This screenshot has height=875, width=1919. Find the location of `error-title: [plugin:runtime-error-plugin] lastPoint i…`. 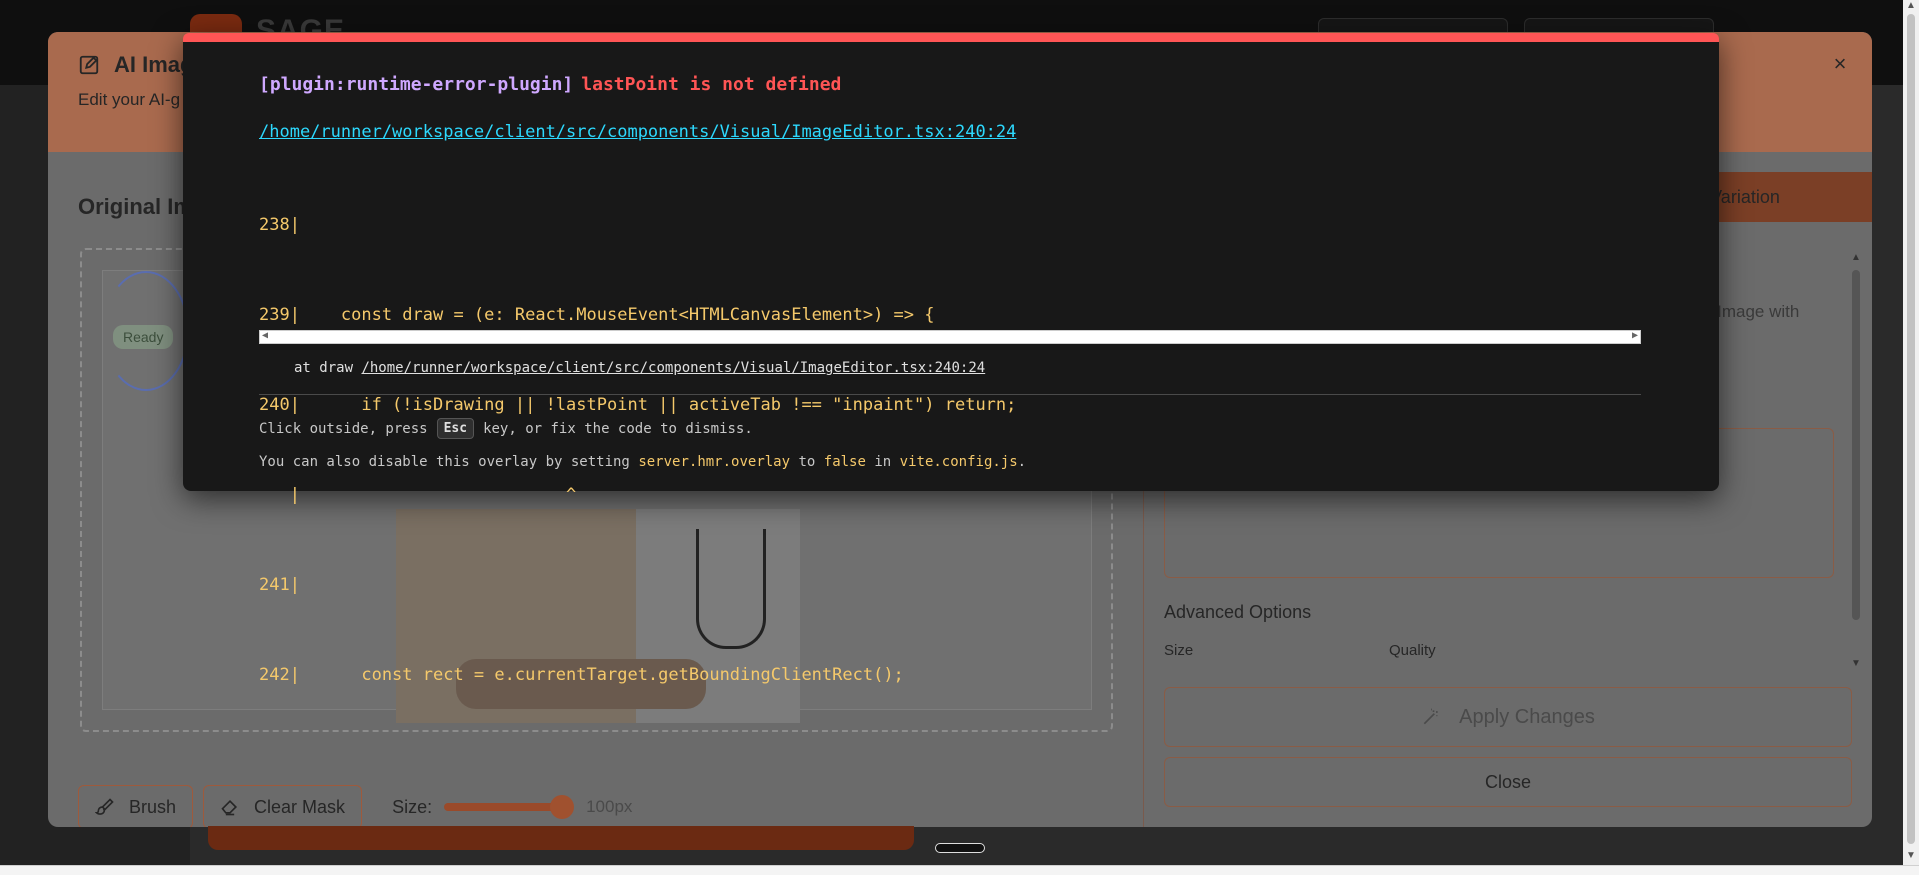

error-title: [plugin:runtime-error-plugin] lastPoint i… is located at coordinates (550, 84).